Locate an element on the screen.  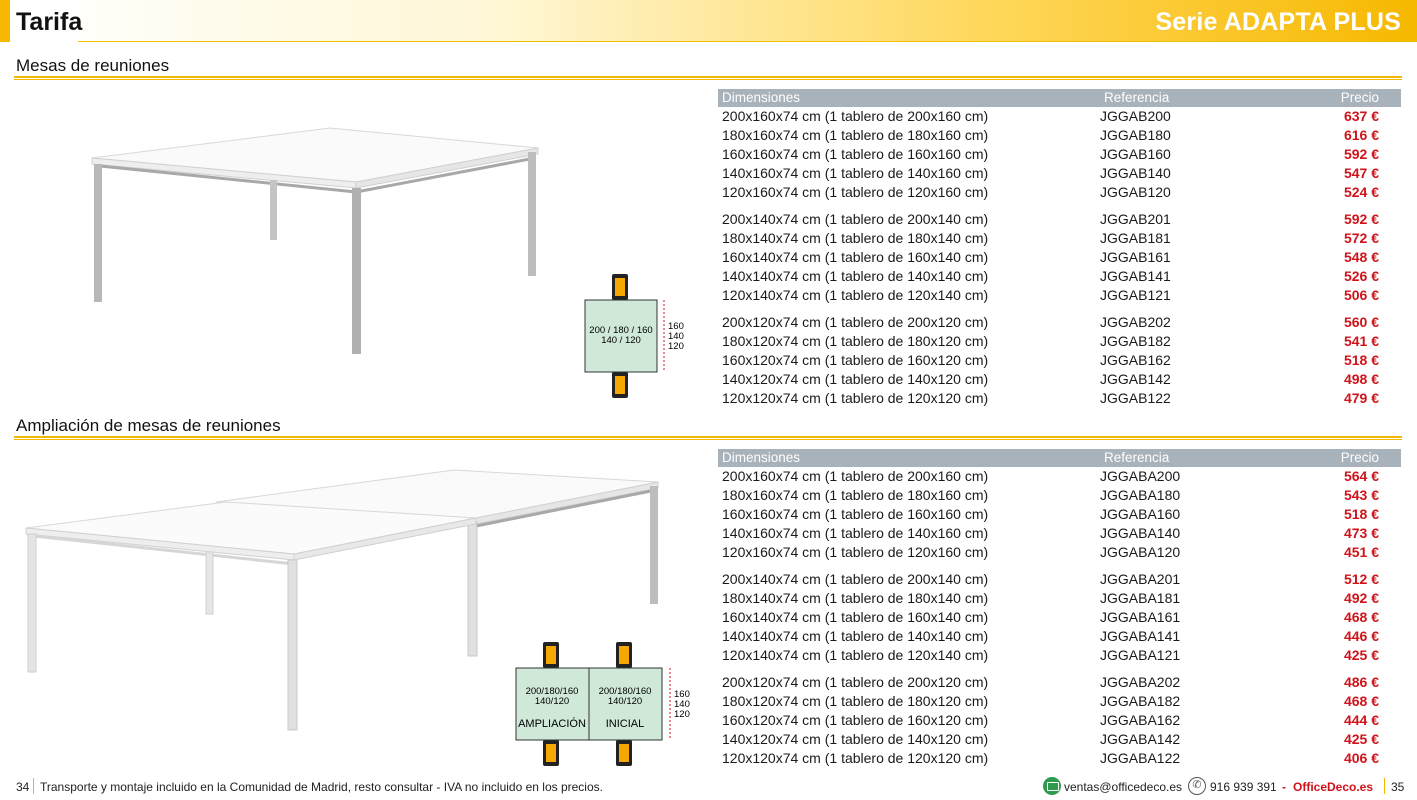
extension-label: AMPLIACIÓN is located at coordinates (552, 723).